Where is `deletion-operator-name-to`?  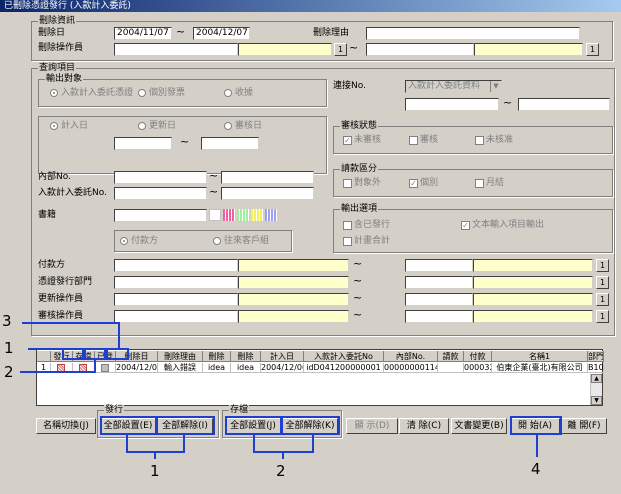
deletion-operator-name-to is located at coordinates (528, 49).